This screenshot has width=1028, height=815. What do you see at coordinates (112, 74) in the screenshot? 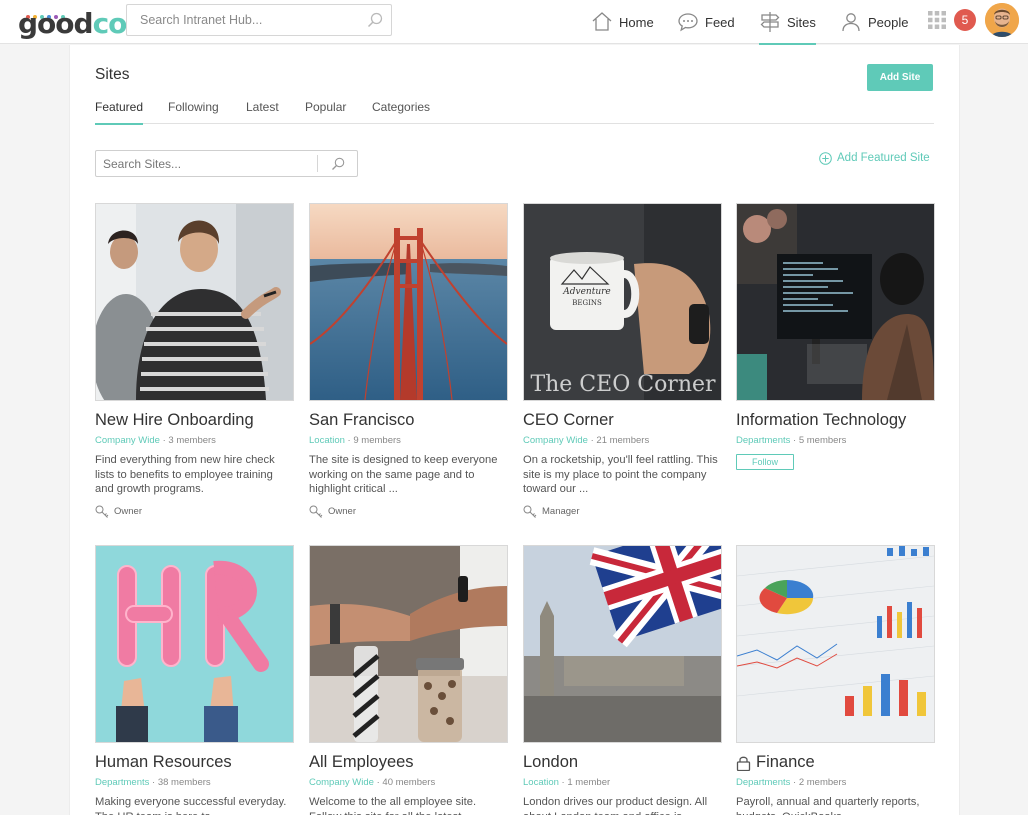
I see `page-title: Sites` at bounding box center [112, 74].